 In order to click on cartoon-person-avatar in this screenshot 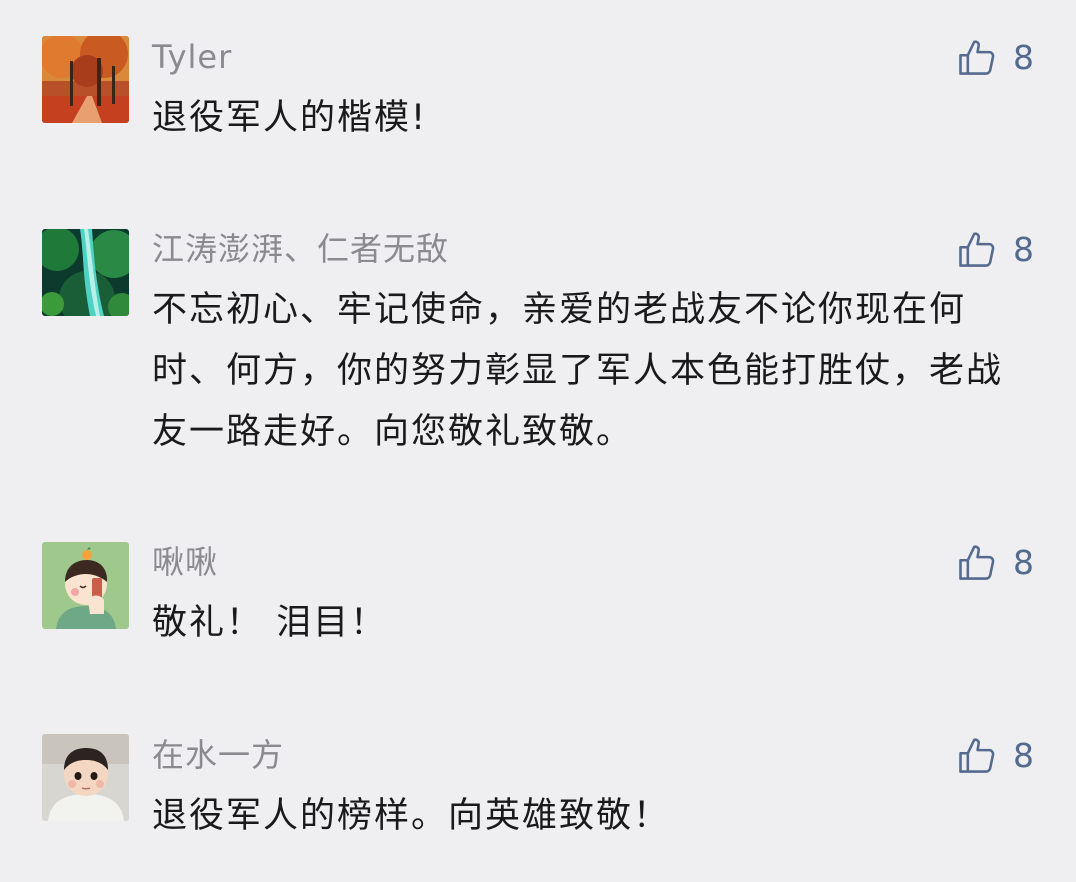, I will do `click(85, 585)`.